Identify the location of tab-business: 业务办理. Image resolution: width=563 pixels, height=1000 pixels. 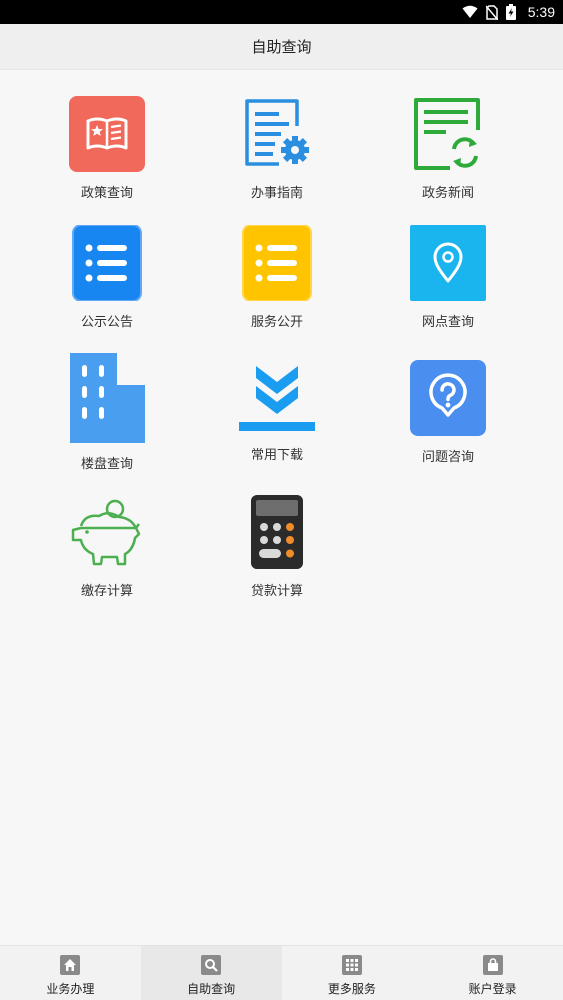
(70, 973).